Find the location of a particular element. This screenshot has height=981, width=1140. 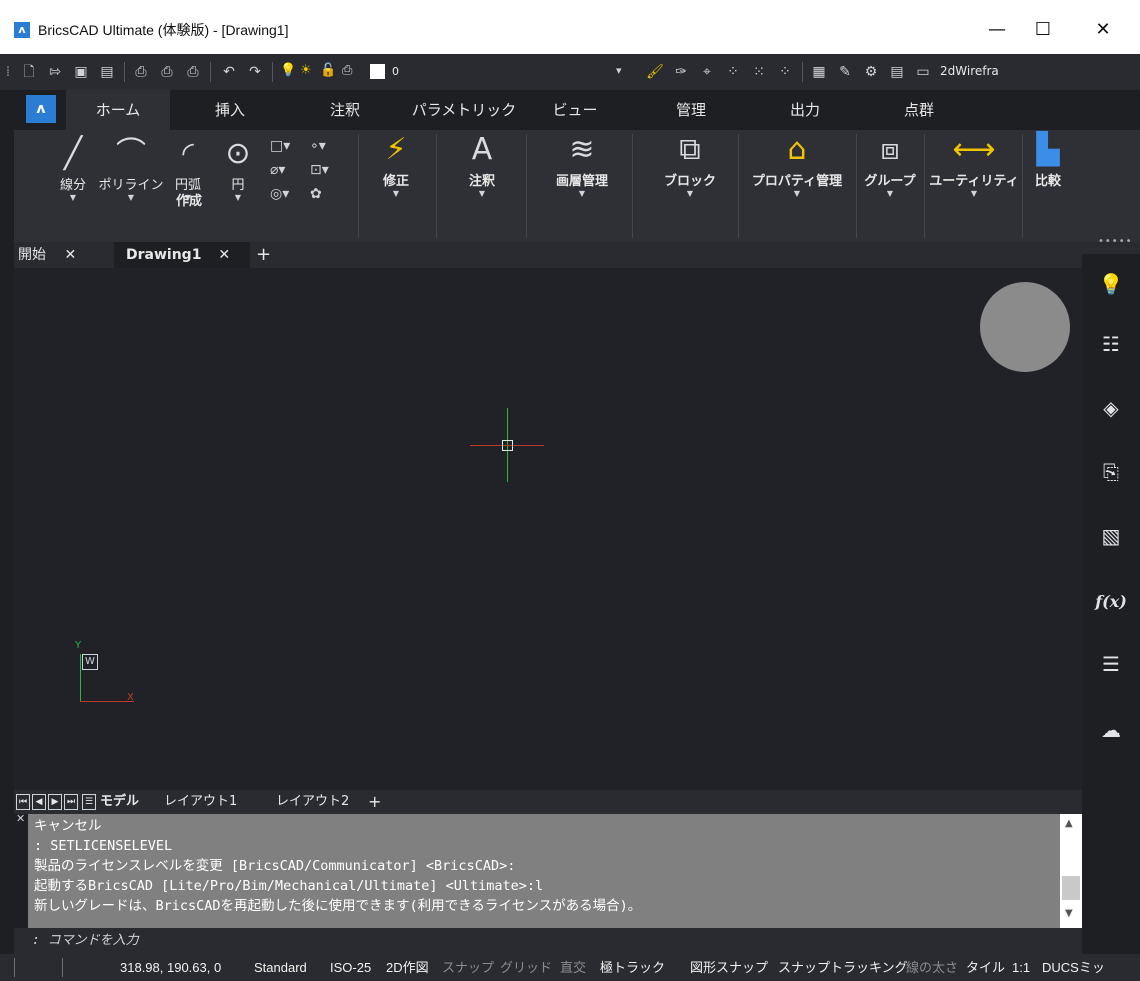

paperclip-icon: ⎘ is located at coordinates (1111, 472).